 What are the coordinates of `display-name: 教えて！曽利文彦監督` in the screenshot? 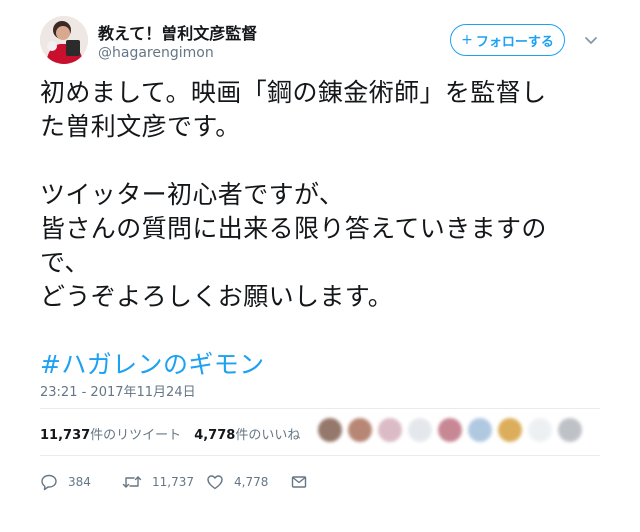 It's located at (177, 32).